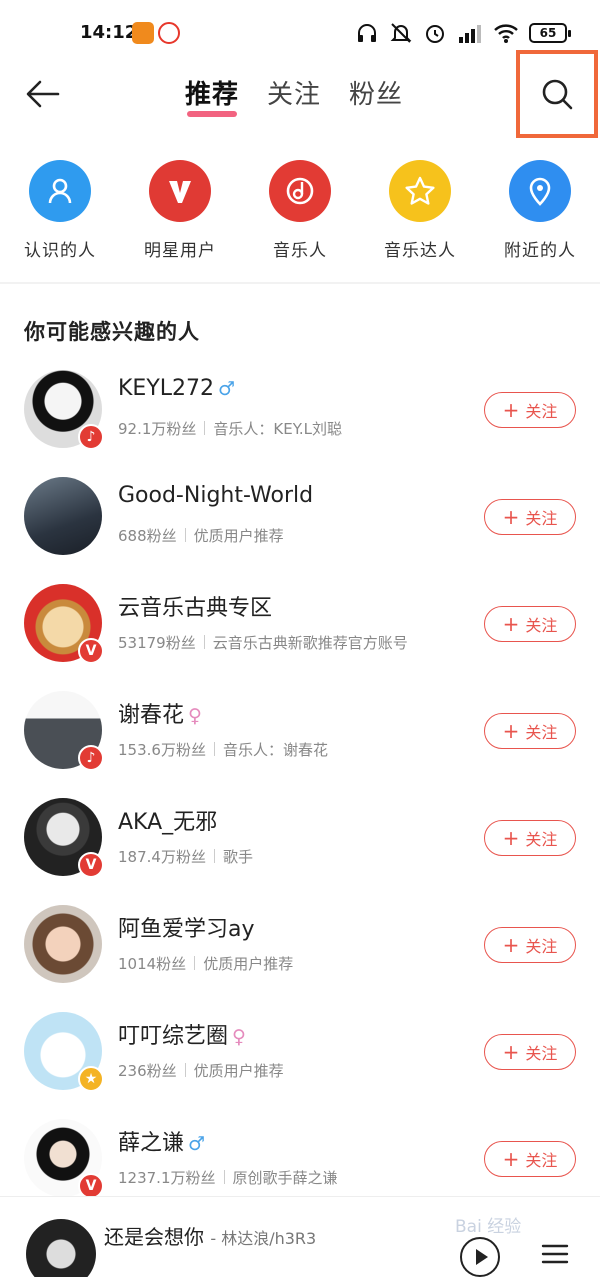  Describe the element at coordinates (212, 114) in the screenshot. I see `active-tab-indicator` at that location.